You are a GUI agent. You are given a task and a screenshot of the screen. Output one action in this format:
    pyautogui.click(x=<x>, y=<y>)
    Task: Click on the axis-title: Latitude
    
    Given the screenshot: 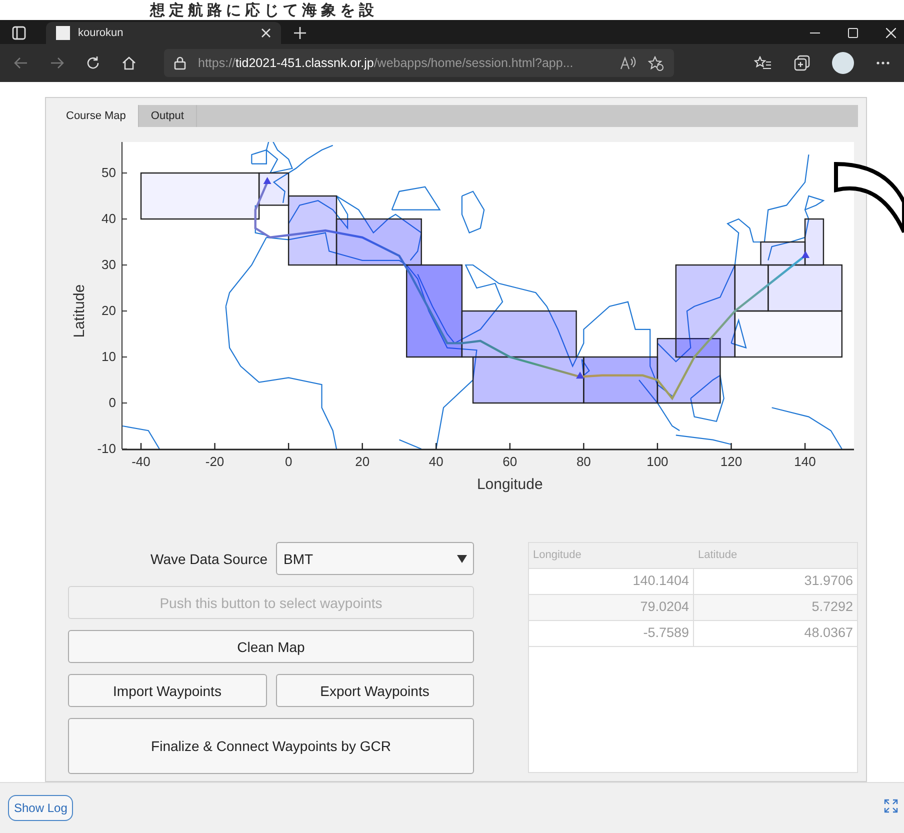 What is the action you would take?
    pyautogui.click(x=79, y=311)
    